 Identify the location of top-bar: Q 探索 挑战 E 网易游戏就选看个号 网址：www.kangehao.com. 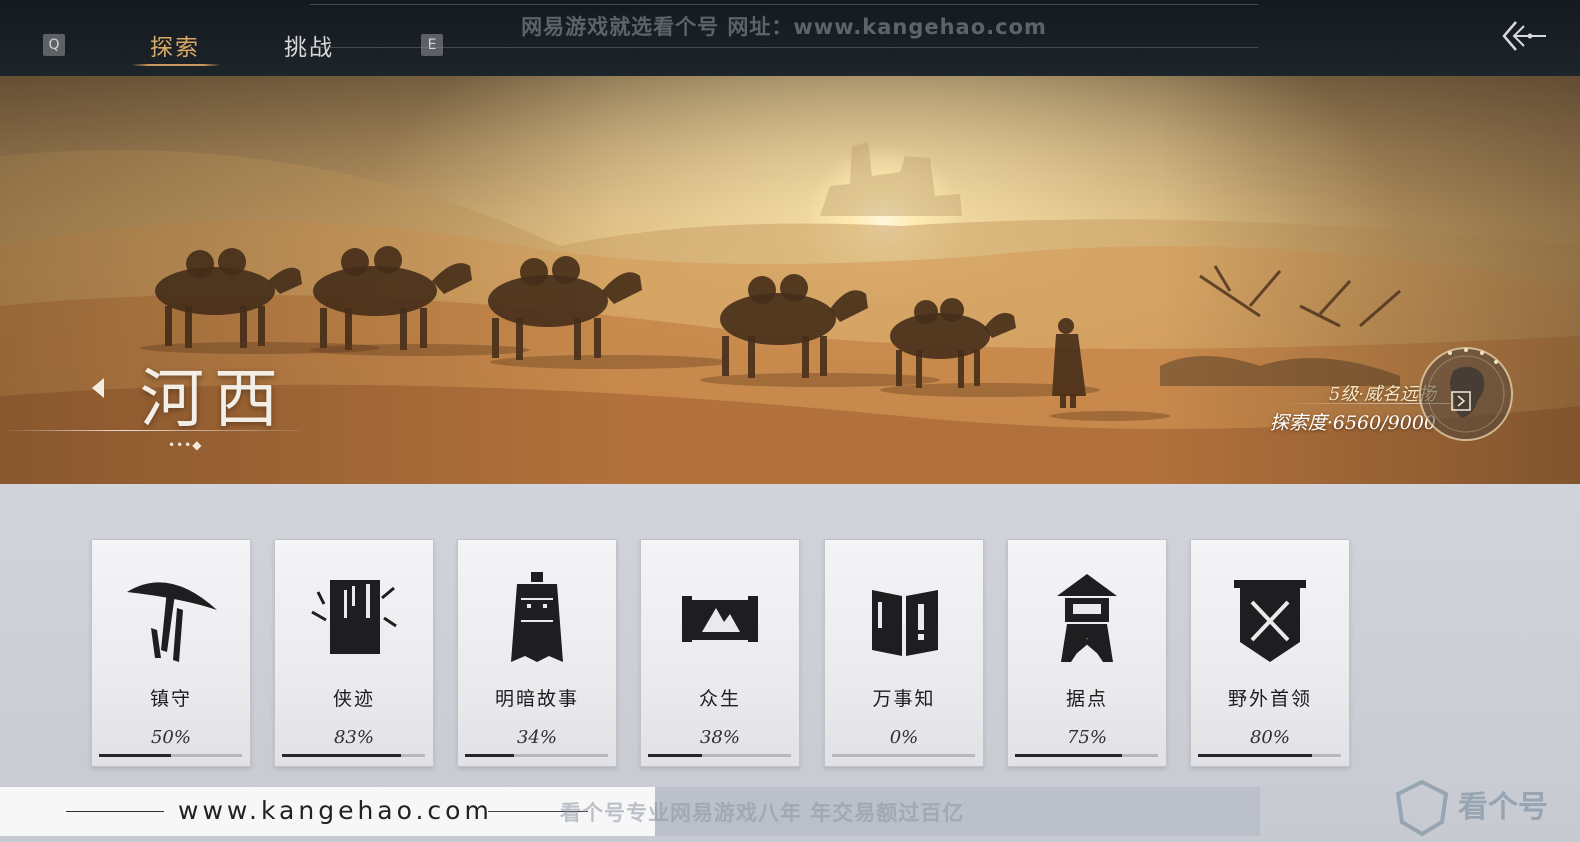
(790, 38).